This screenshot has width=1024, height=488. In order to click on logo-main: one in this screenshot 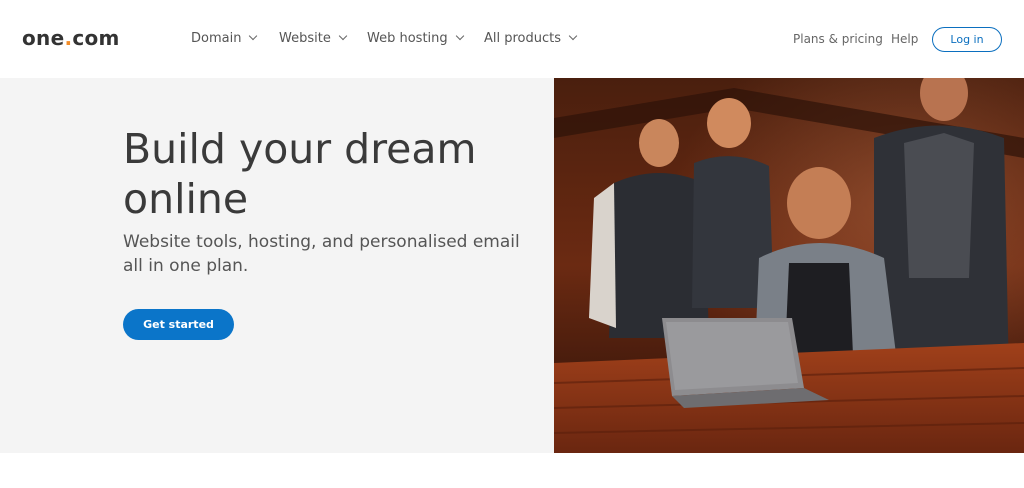, I will do `click(43, 38)`.